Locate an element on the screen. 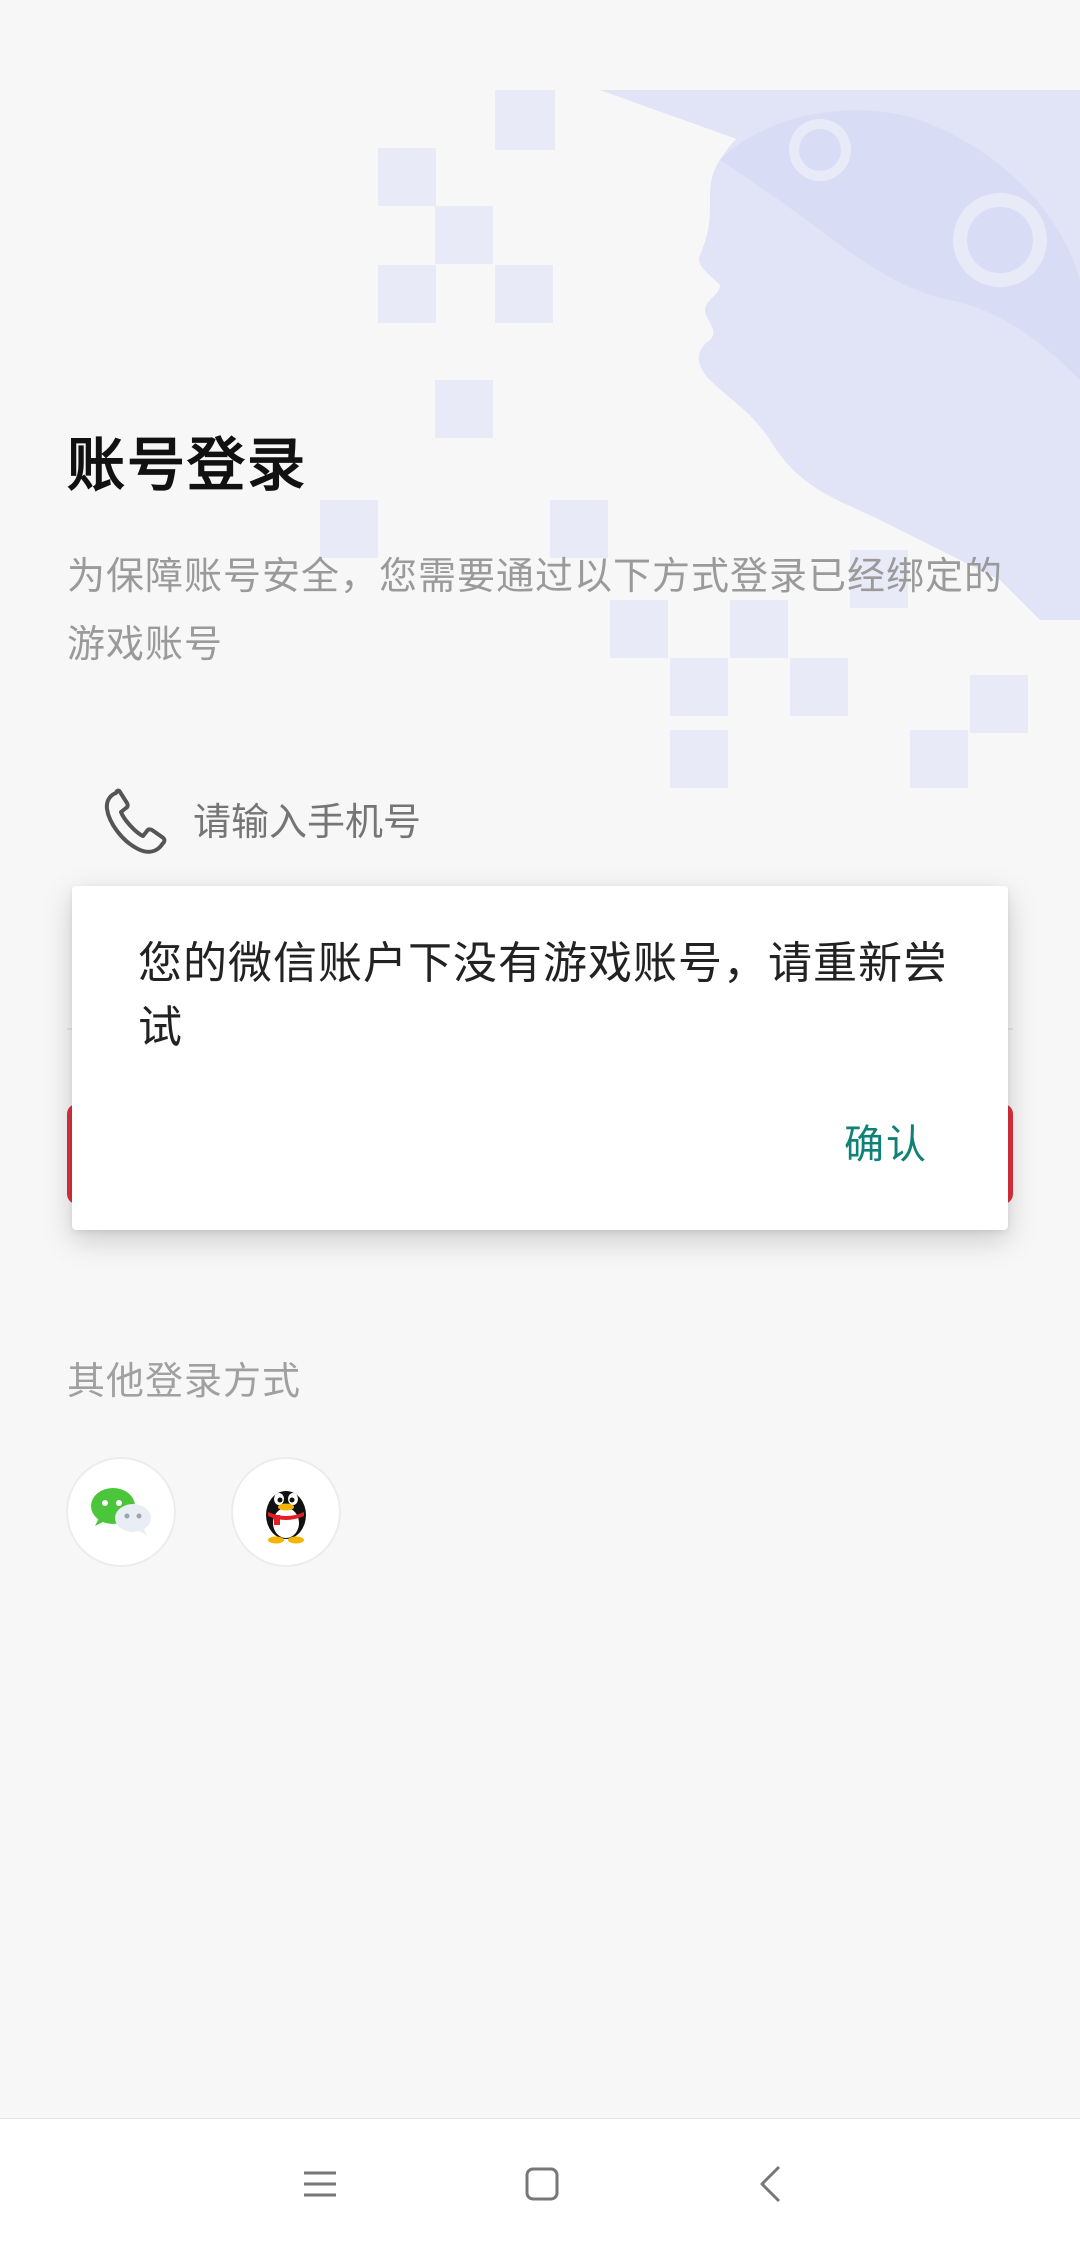  dialog-message: 您的微信账户下没有游戏账号，请重新尝试 is located at coordinates (543, 995).